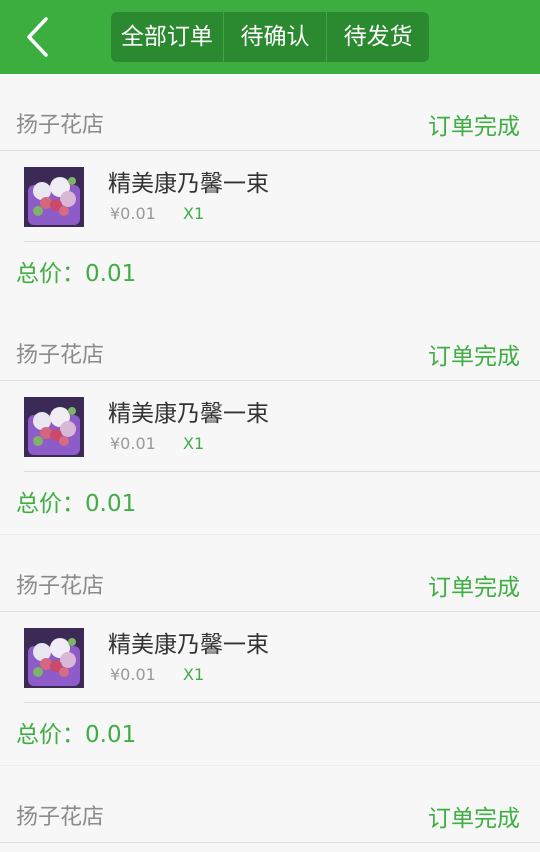 The image size is (540, 852). Describe the element at coordinates (378, 37) in the screenshot. I see `tab-pending-shipment: 待发货` at that location.